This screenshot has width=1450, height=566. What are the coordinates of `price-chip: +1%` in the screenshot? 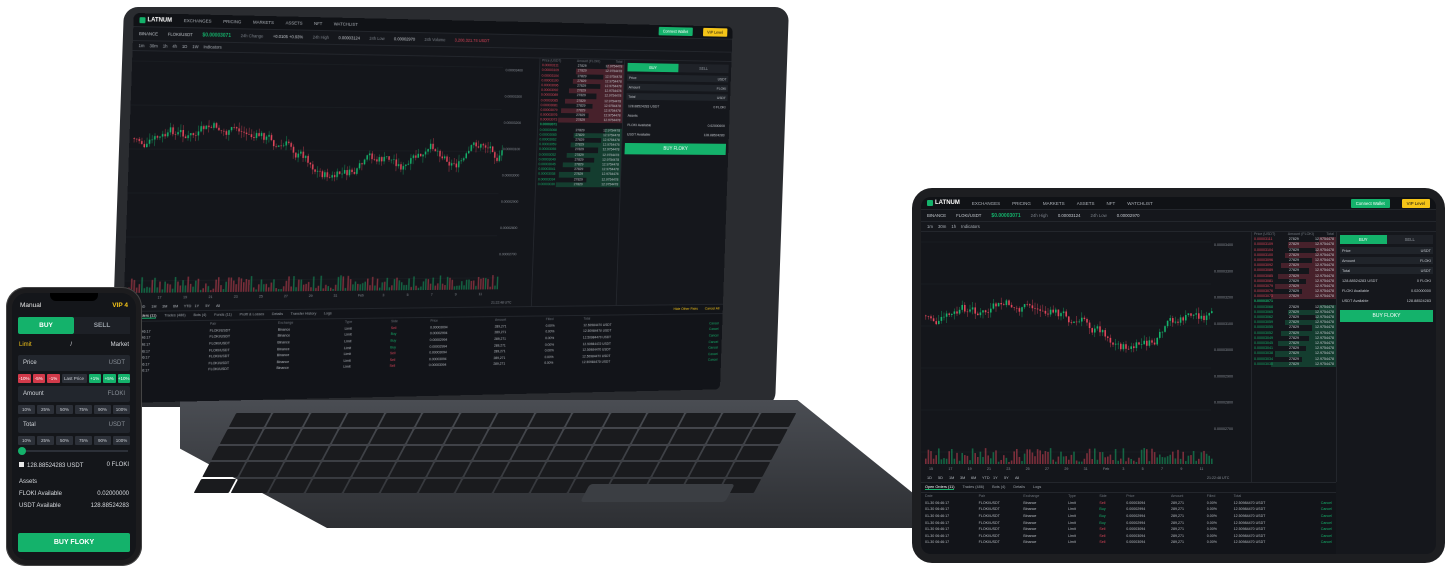 It's located at (95, 378).